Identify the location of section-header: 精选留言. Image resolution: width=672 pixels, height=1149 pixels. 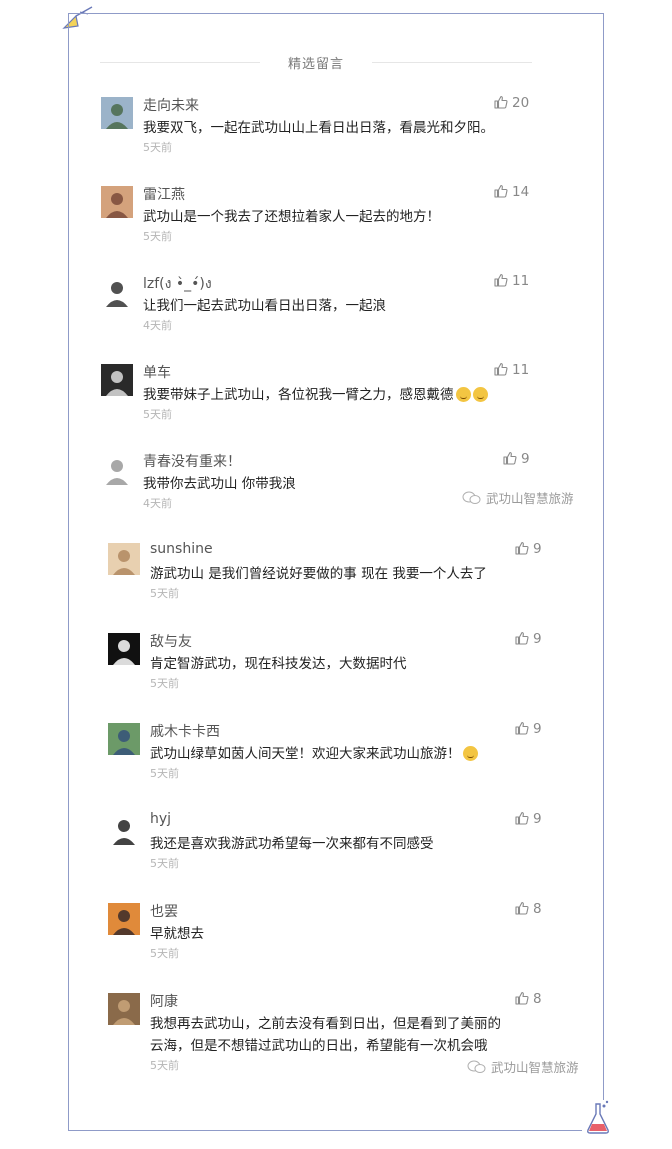
(316, 63).